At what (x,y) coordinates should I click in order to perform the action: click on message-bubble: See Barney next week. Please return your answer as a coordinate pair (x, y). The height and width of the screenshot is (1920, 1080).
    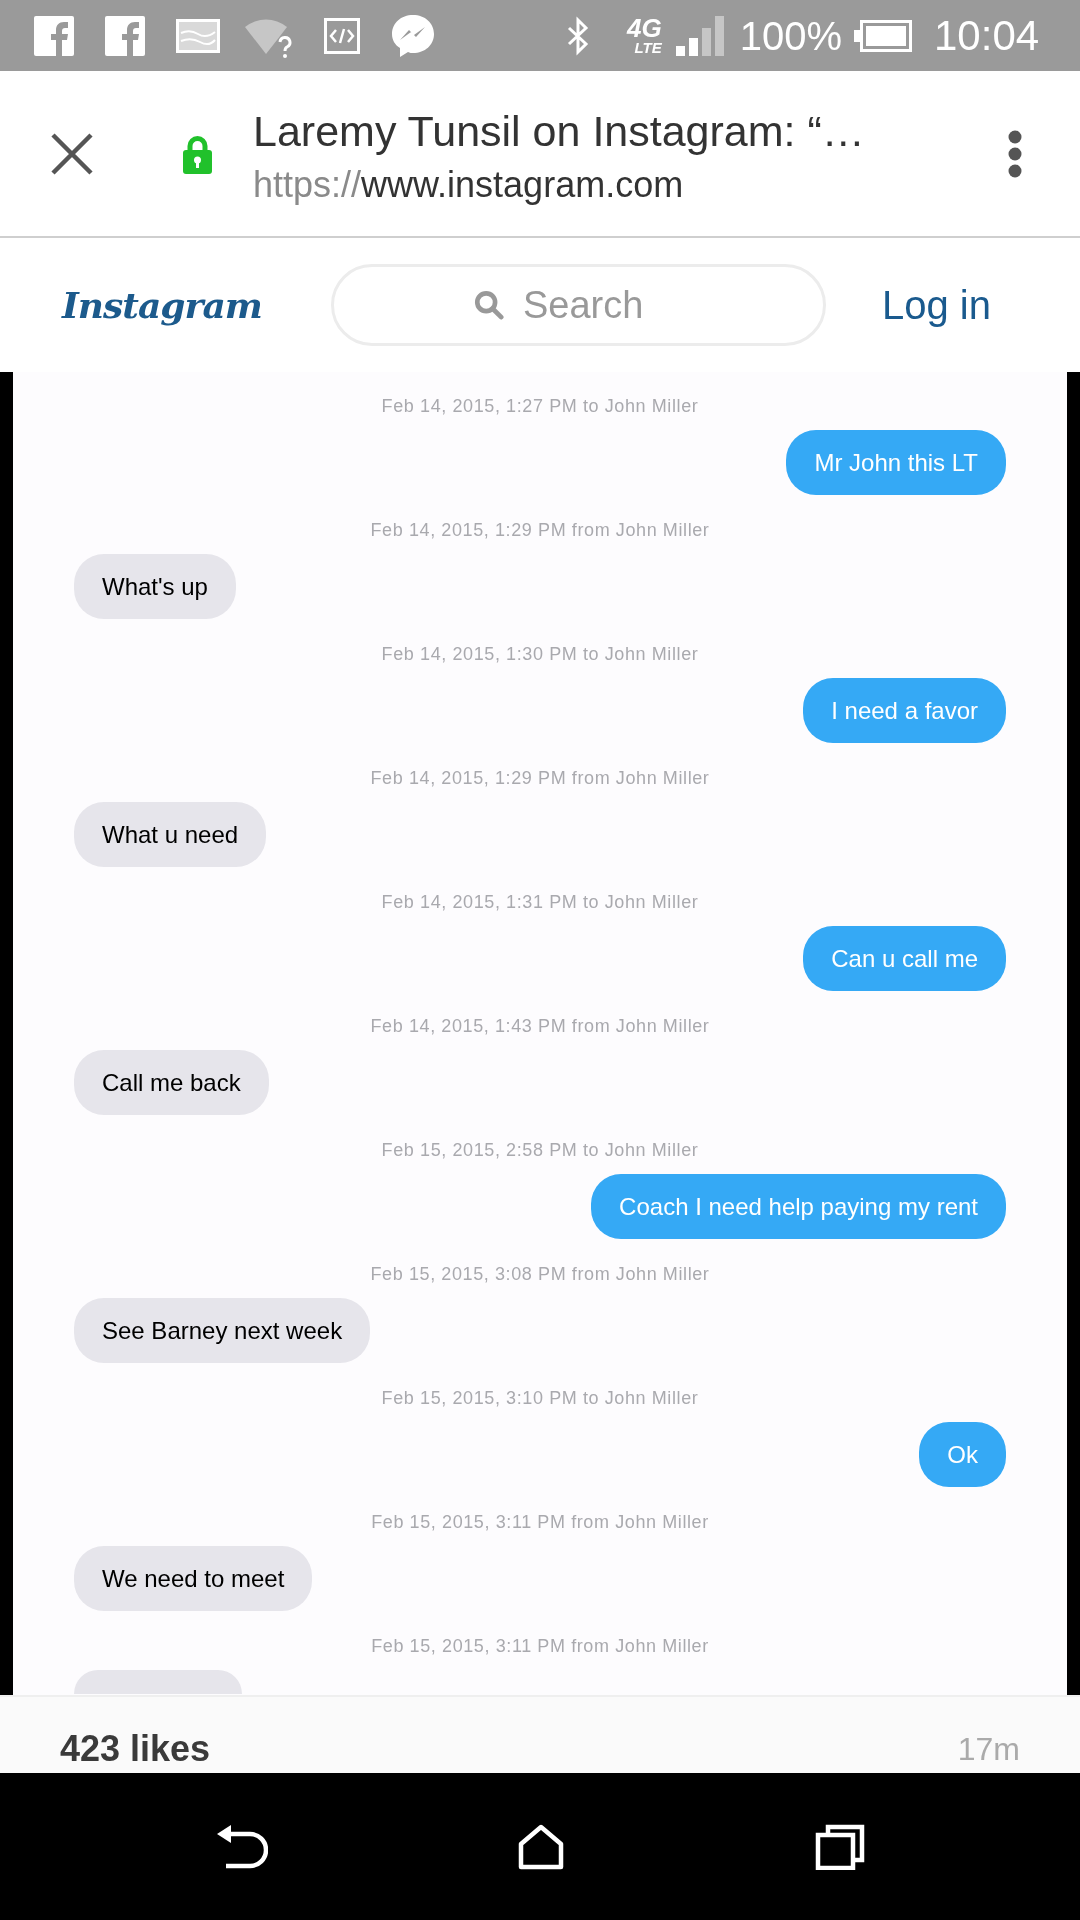
    Looking at the image, I should click on (222, 1330).